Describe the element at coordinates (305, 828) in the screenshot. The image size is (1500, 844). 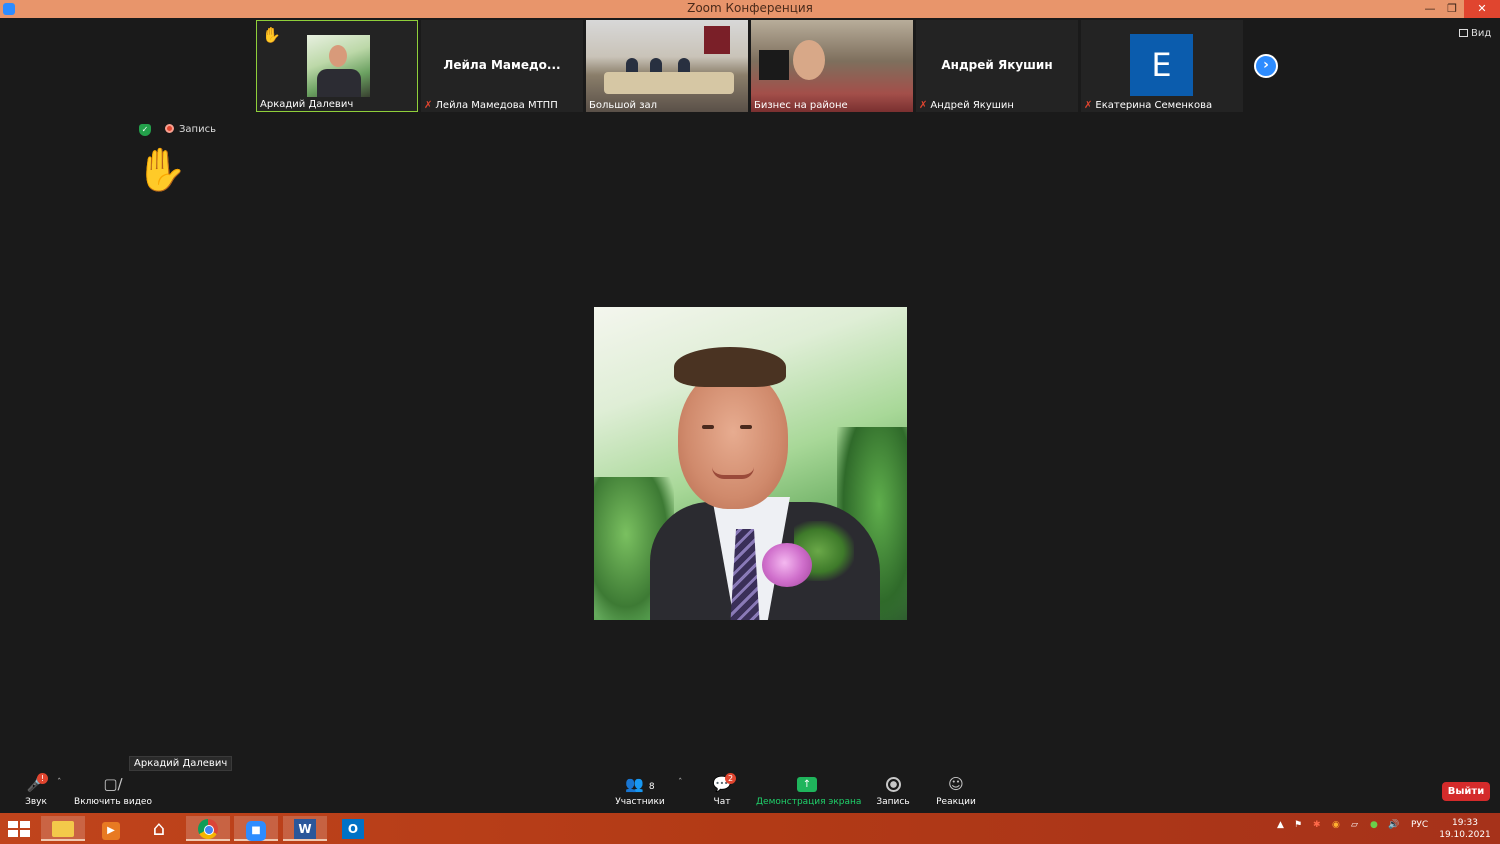
I see `word-icon: W` at that location.